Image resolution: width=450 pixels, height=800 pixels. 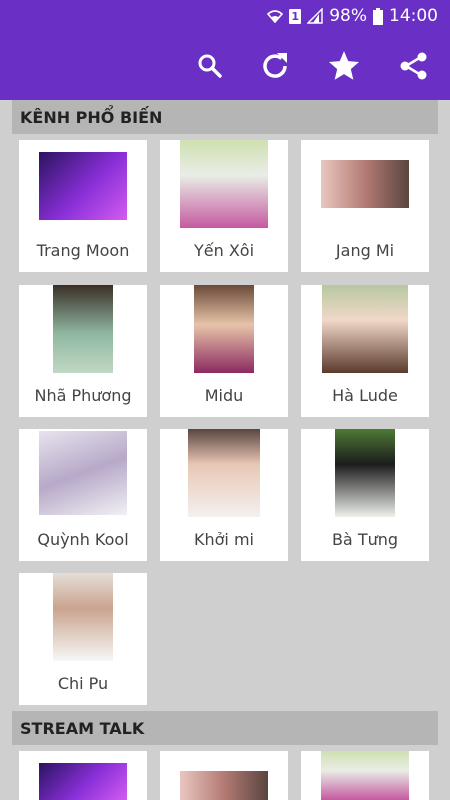 I want to click on channel-name: Yến Xôi, so click(x=224, y=250).